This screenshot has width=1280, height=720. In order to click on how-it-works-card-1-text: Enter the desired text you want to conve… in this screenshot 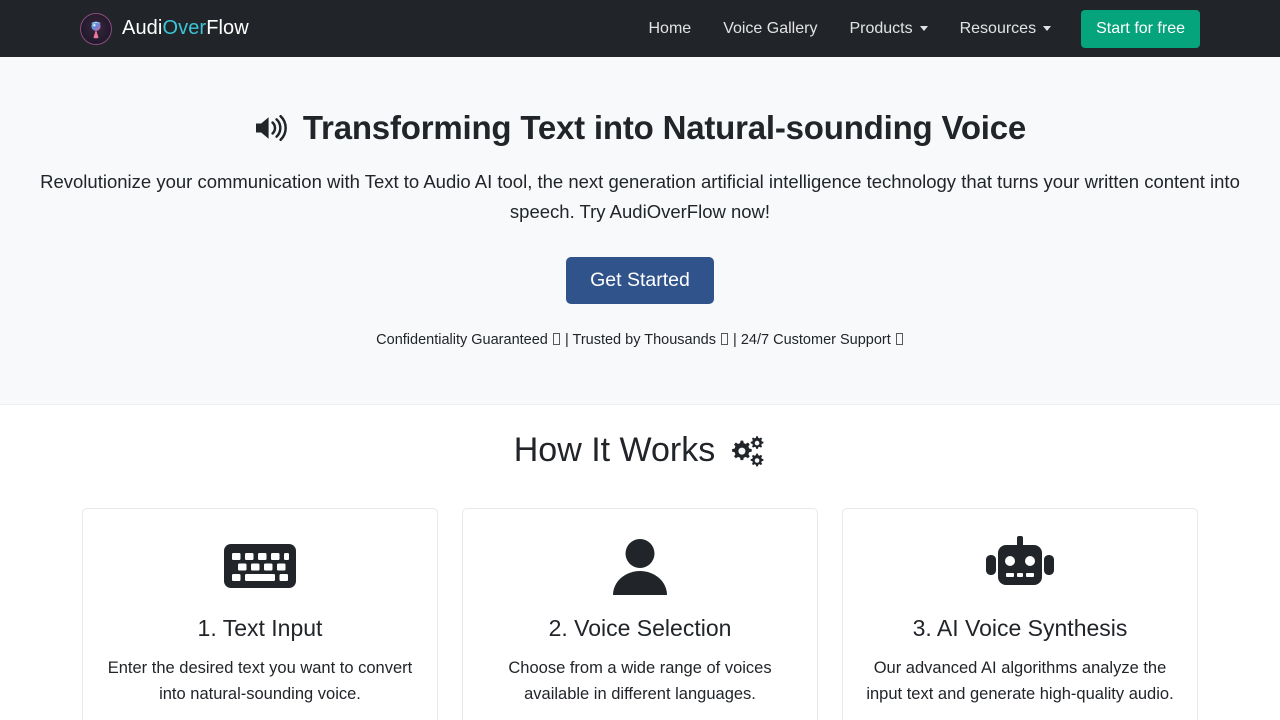, I will do `click(260, 681)`.